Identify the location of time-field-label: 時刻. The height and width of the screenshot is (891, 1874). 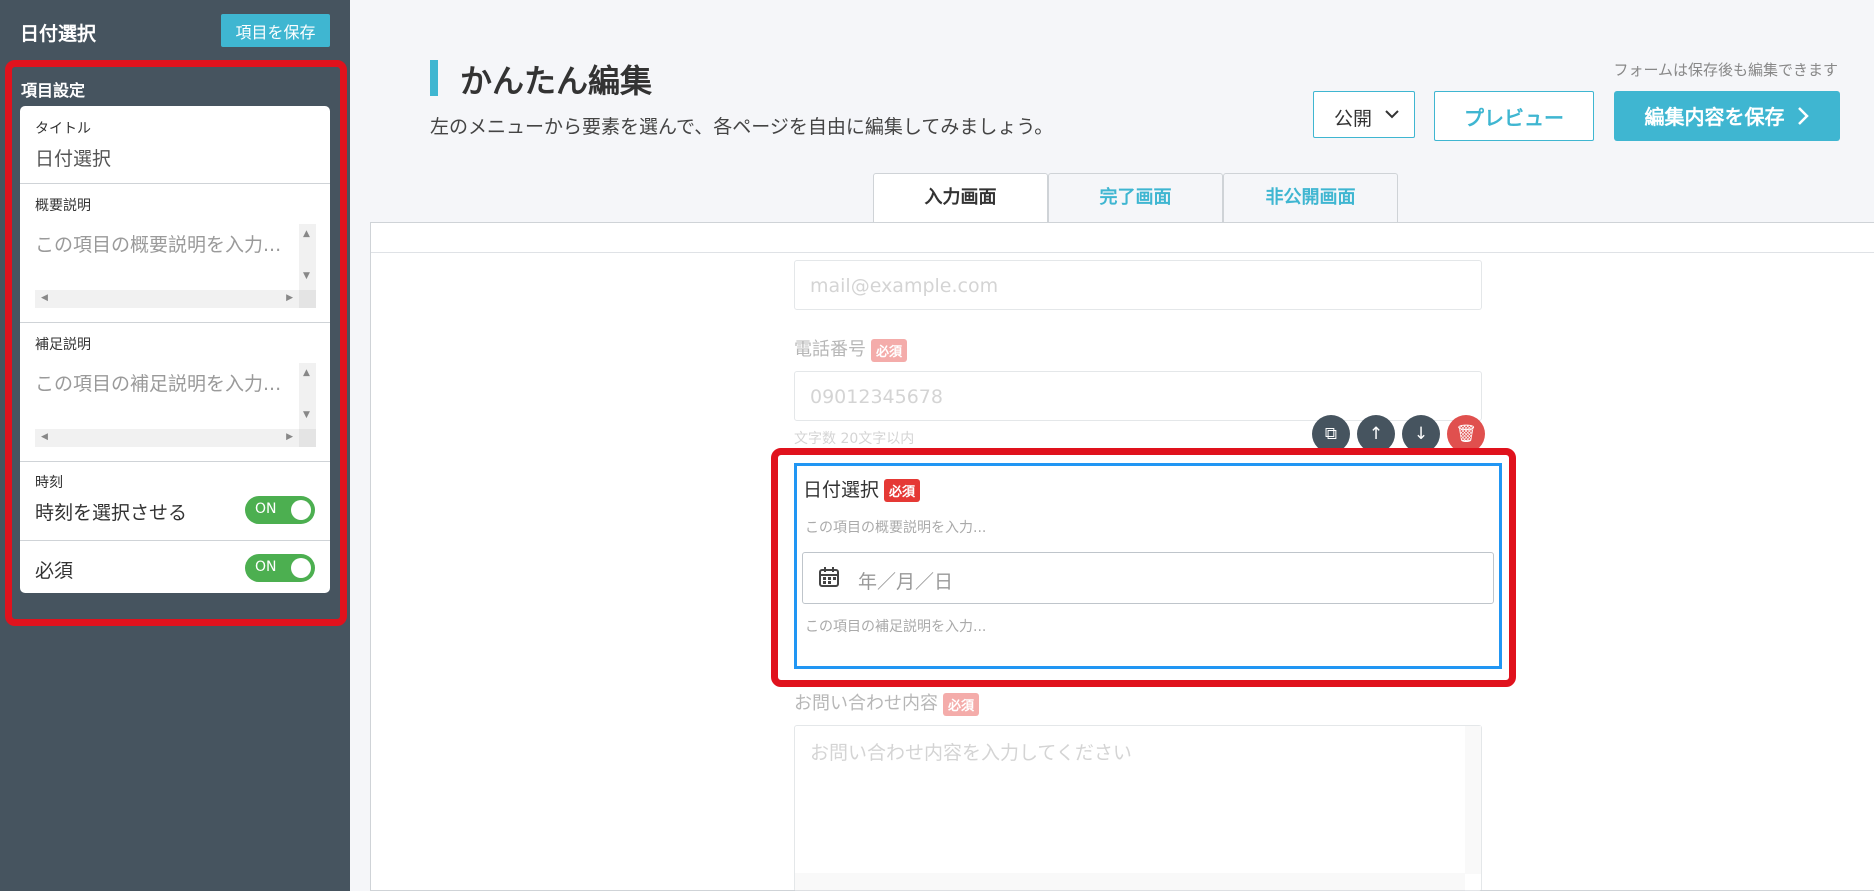
(49, 483).